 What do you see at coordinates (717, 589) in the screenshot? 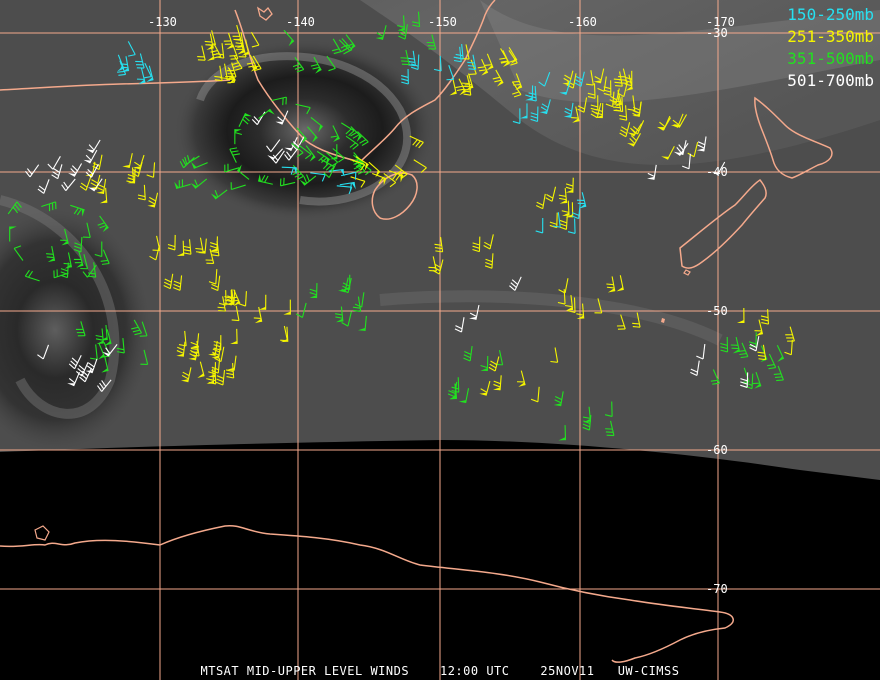
I see `latitude-label: -70` at bounding box center [717, 589].